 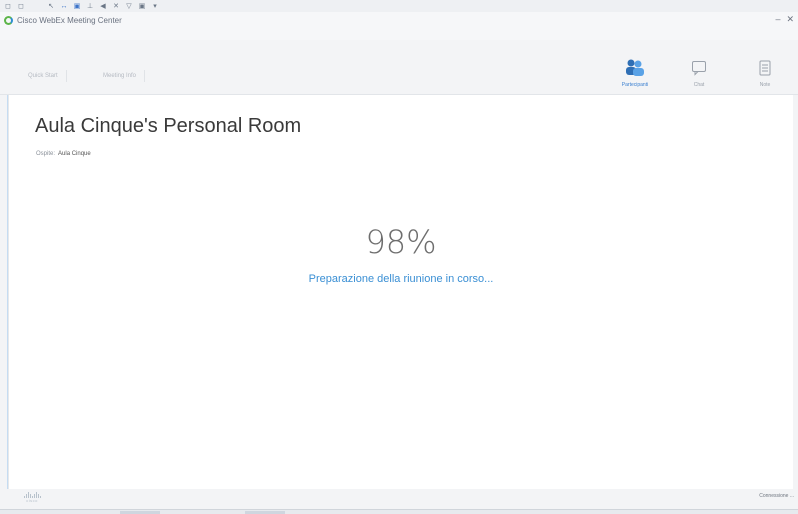 What do you see at coordinates (43, 76) in the screenshot?
I see `tab-quick-start: Quick Start` at bounding box center [43, 76].